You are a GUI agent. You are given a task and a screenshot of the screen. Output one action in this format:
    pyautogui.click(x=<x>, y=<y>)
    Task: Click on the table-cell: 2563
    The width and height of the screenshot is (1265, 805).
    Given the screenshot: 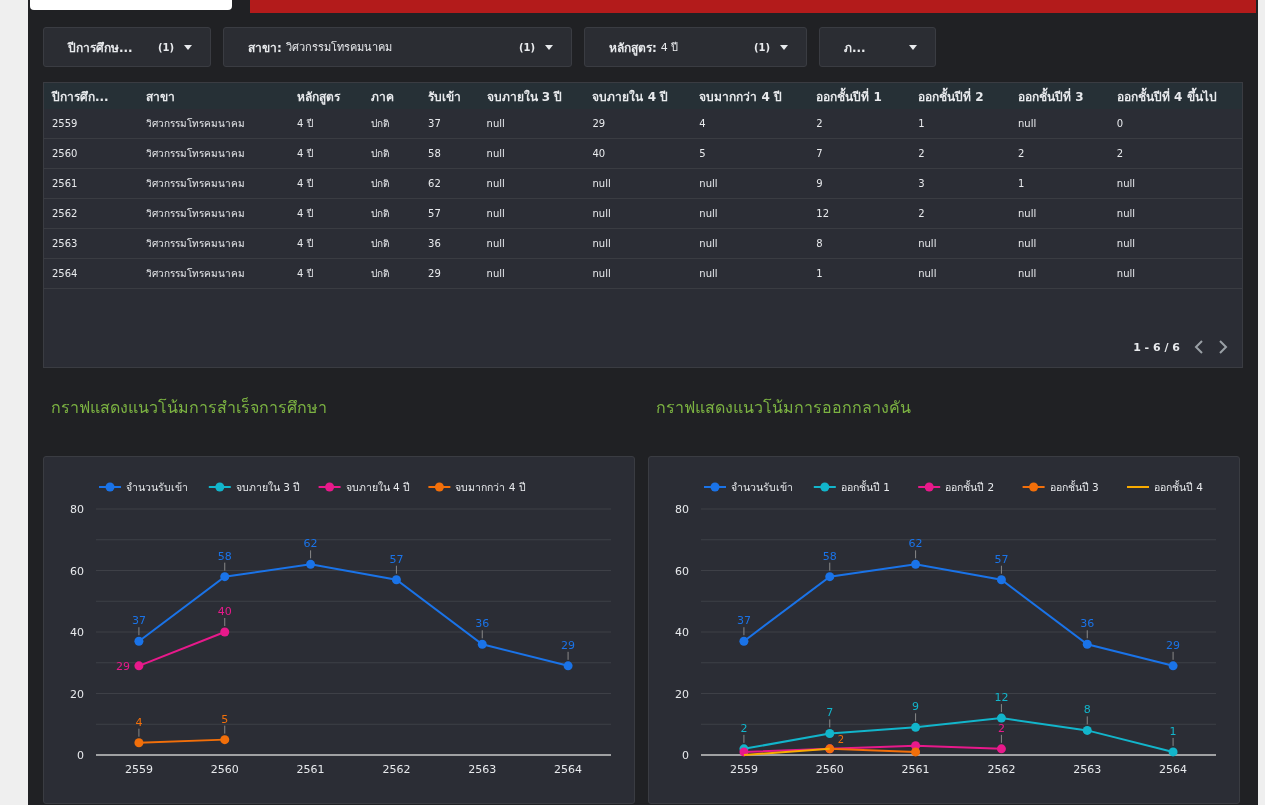 What is the action you would take?
    pyautogui.click(x=91, y=243)
    